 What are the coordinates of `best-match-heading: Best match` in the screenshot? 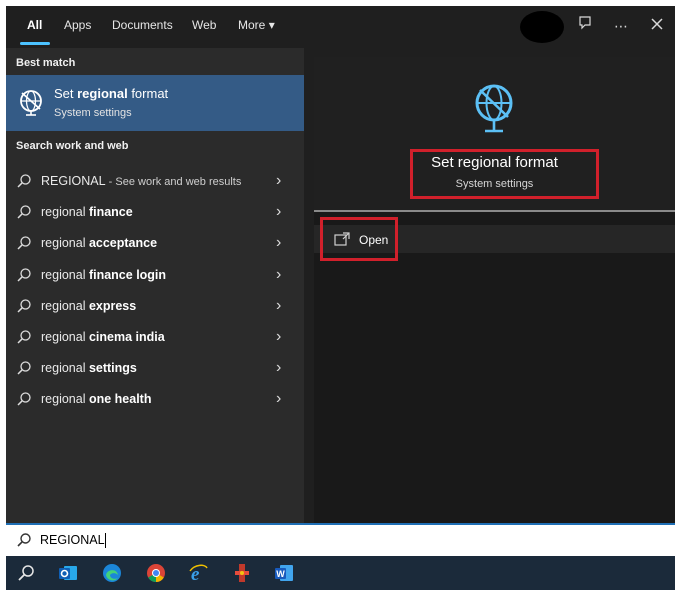 It's located at (46, 63).